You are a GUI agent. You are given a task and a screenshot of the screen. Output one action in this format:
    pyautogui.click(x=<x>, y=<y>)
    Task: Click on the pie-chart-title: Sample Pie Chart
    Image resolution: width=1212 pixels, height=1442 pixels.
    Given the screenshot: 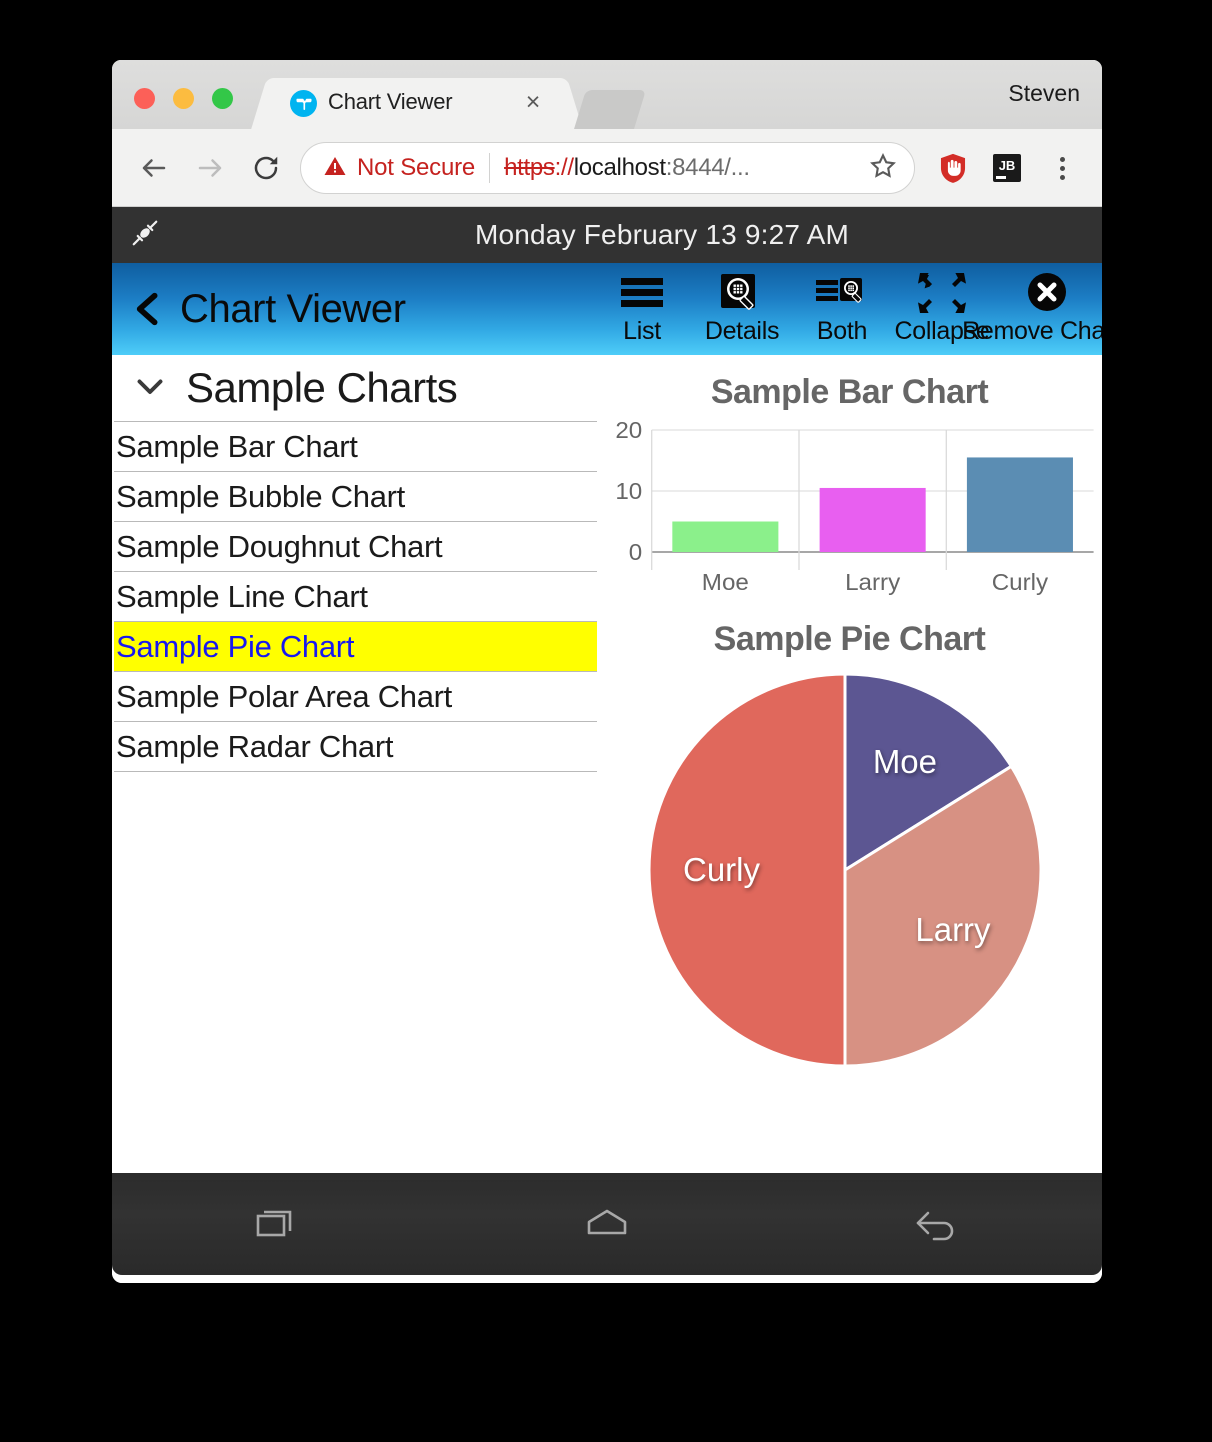 What is the action you would take?
    pyautogui.click(x=849, y=639)
    